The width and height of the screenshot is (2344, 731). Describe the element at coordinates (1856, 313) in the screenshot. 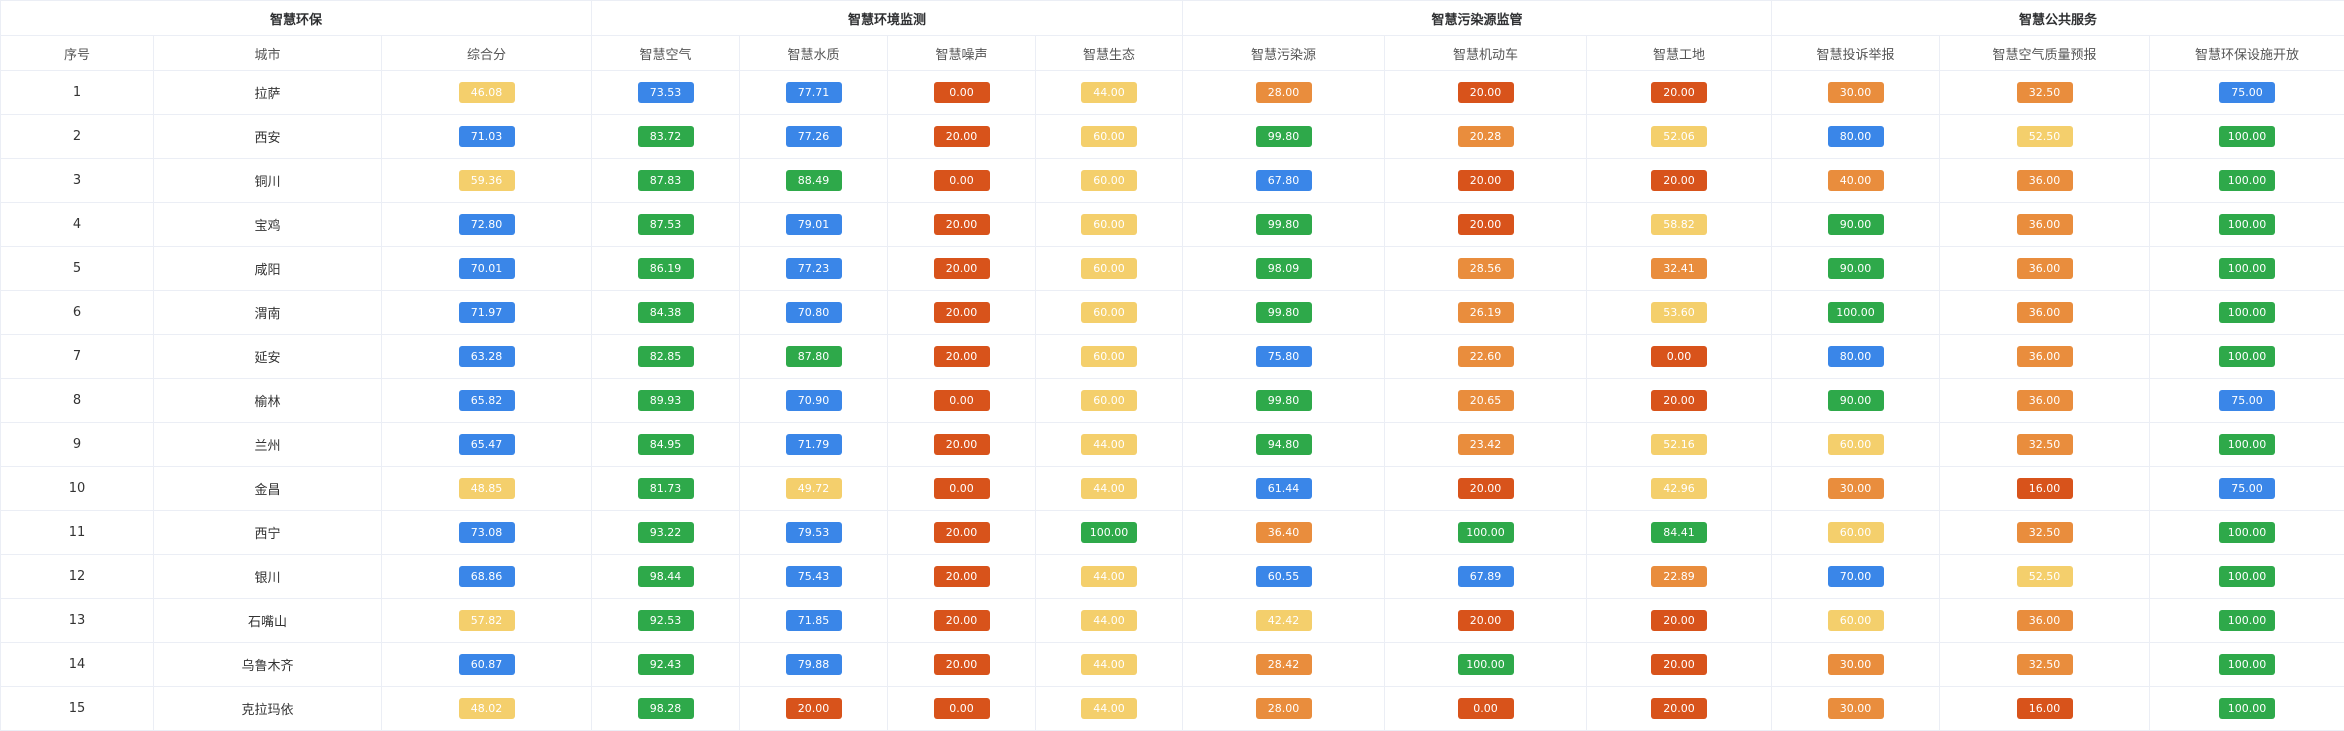

I see `smart-complaint-cell: 100.00` at that location.